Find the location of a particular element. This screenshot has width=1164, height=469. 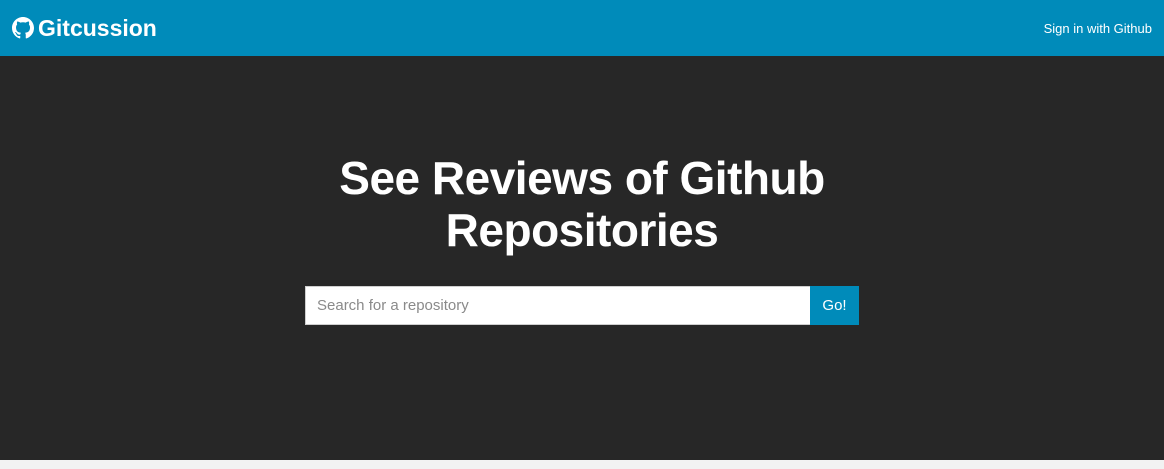

go-button: Go! is located at coordinates (834, 305).